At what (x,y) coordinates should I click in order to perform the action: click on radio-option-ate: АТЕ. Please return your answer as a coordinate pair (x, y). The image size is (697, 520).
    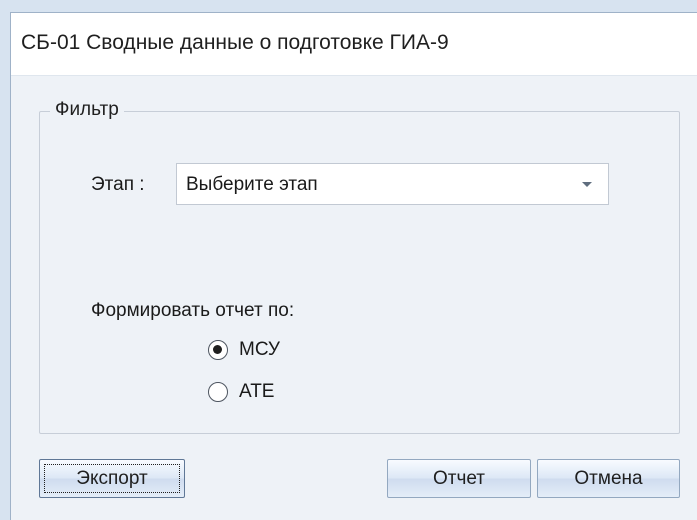
    Looking at the image, I should click on (241, 392).